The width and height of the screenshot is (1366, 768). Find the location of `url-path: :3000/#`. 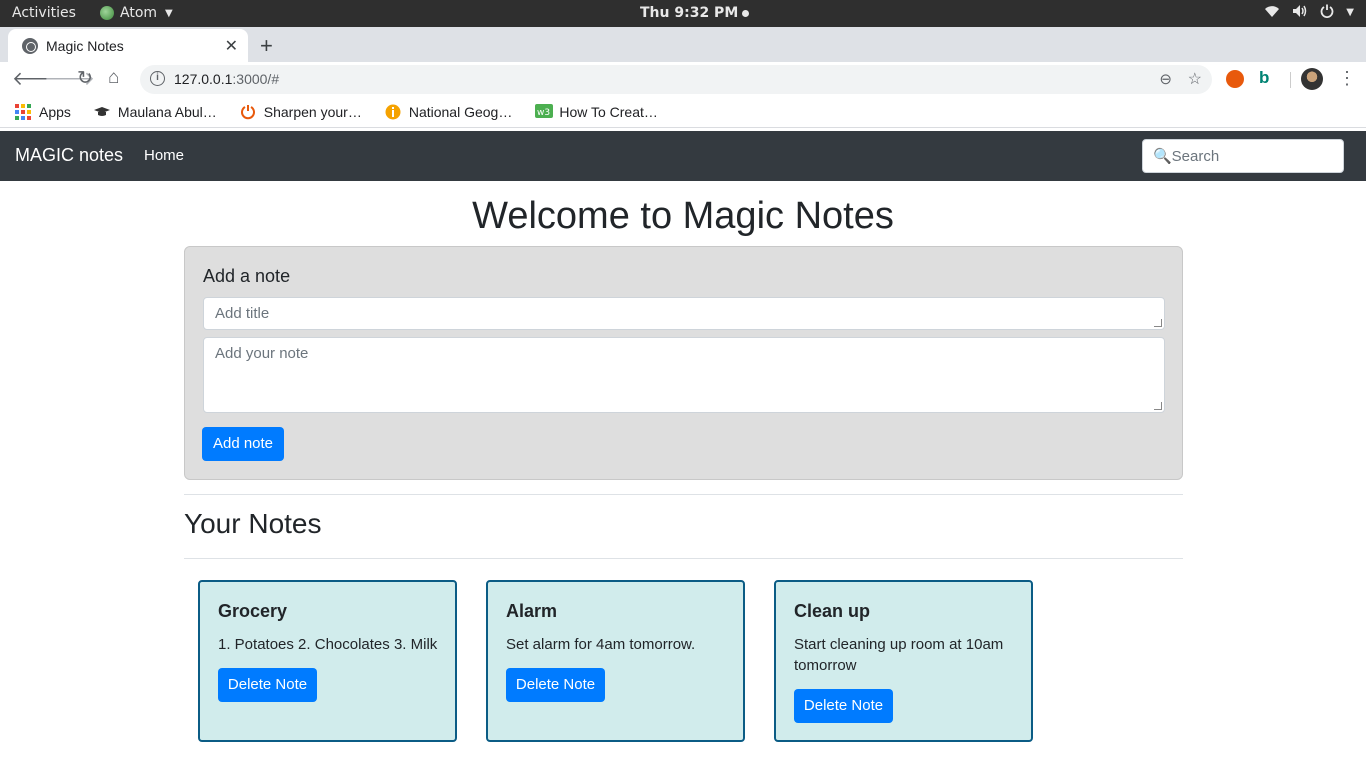

url-path: :3000/# is located at coordinates (256, 79).